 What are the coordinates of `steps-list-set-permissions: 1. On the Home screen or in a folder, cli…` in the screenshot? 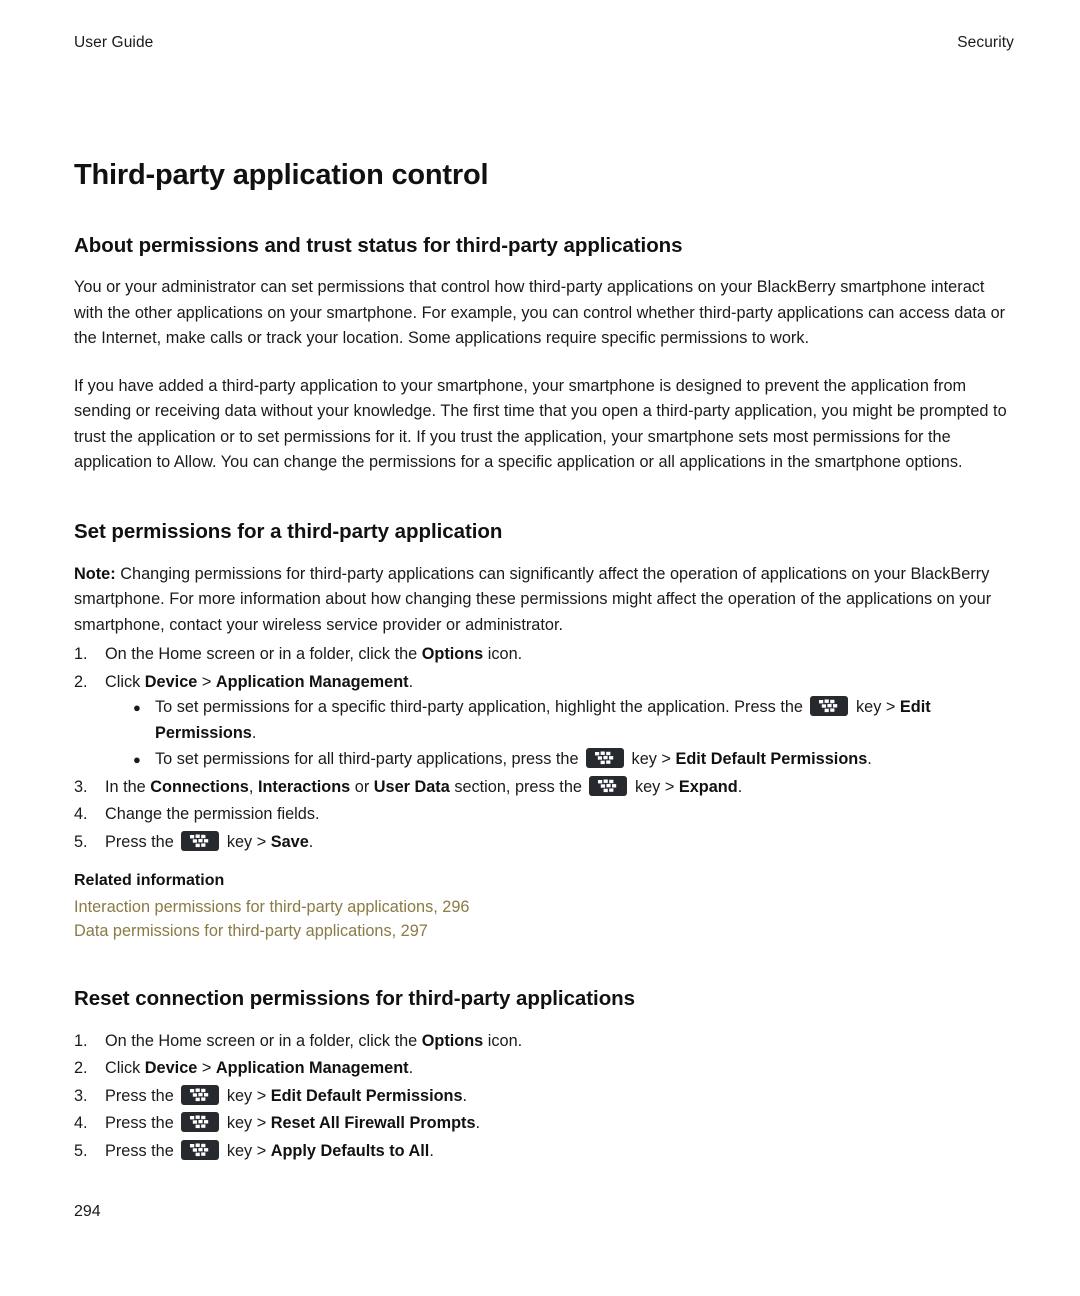 It's located at (544, 748).